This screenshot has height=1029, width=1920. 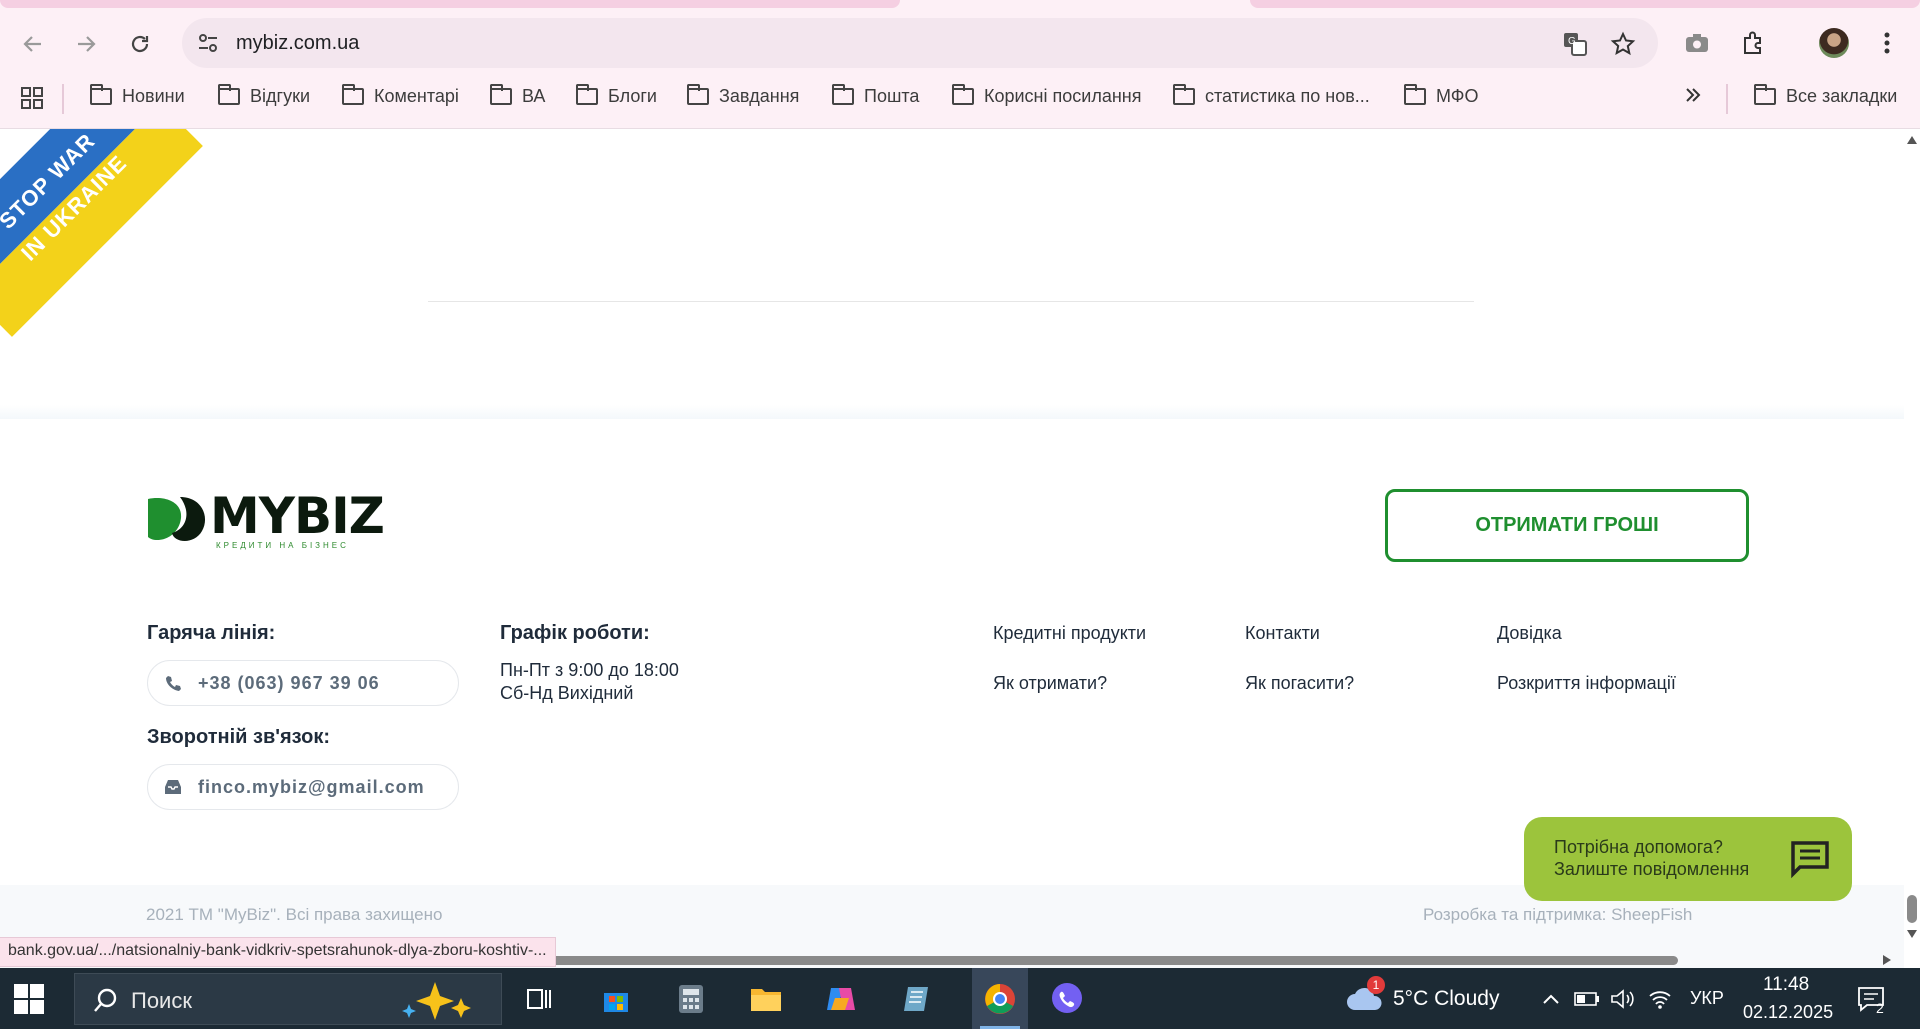 I want to click on help-line-2: Залиште повідомлення, so click(x=1652, y=869).